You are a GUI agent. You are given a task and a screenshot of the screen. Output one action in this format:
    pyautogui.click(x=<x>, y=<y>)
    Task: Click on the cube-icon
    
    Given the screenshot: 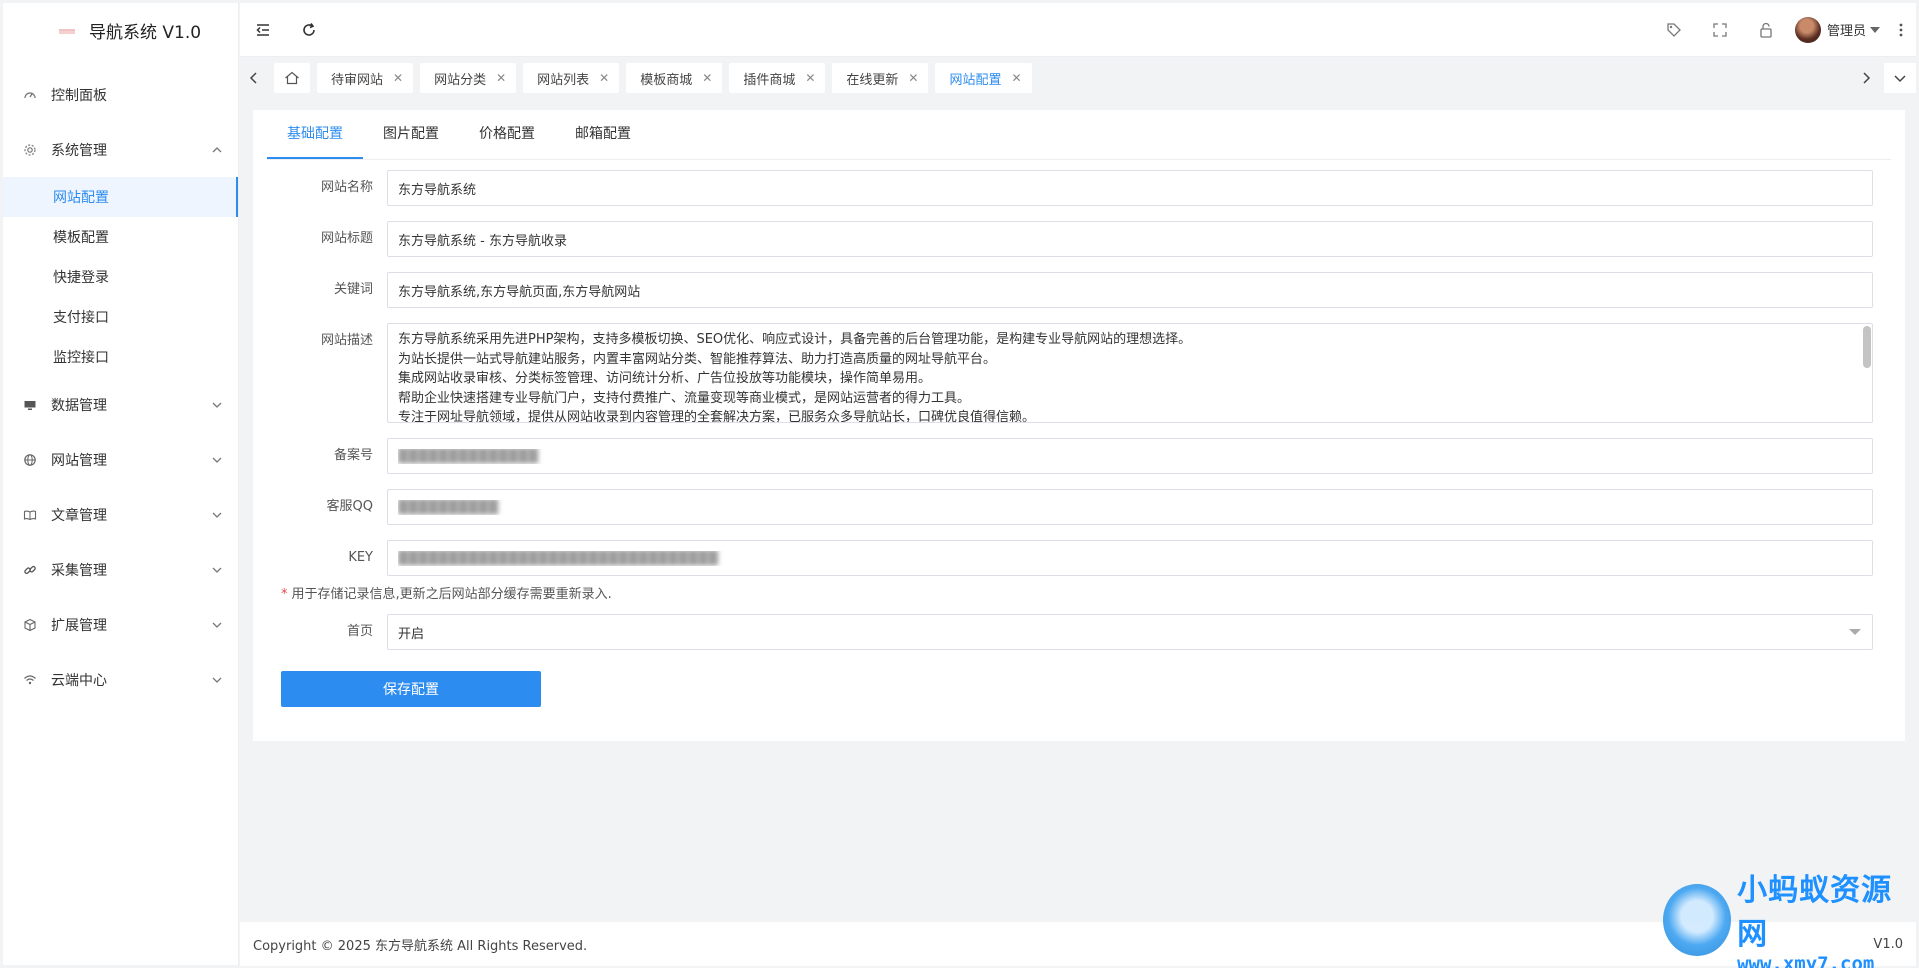 What is the action you would take?
    pyautogui.click(x=30, y=625)
    